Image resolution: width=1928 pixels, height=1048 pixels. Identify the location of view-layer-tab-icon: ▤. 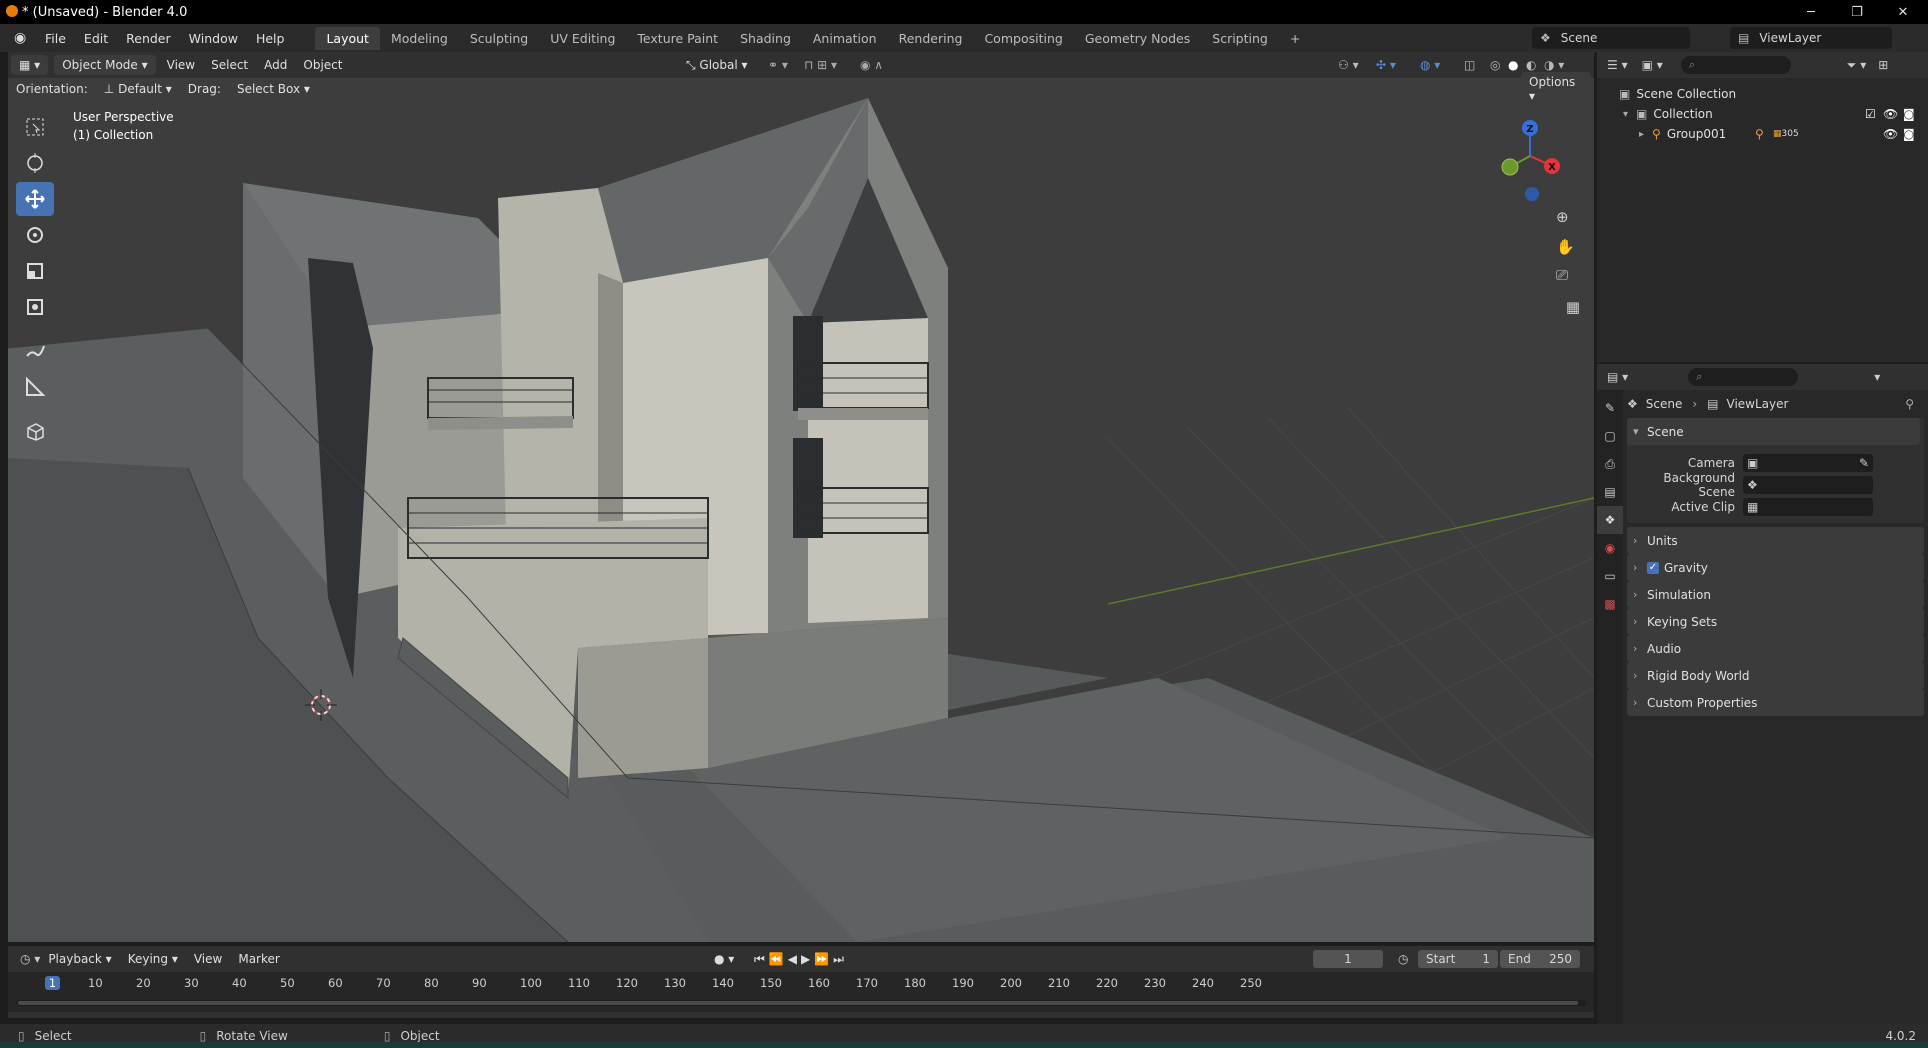
(1610, 492).